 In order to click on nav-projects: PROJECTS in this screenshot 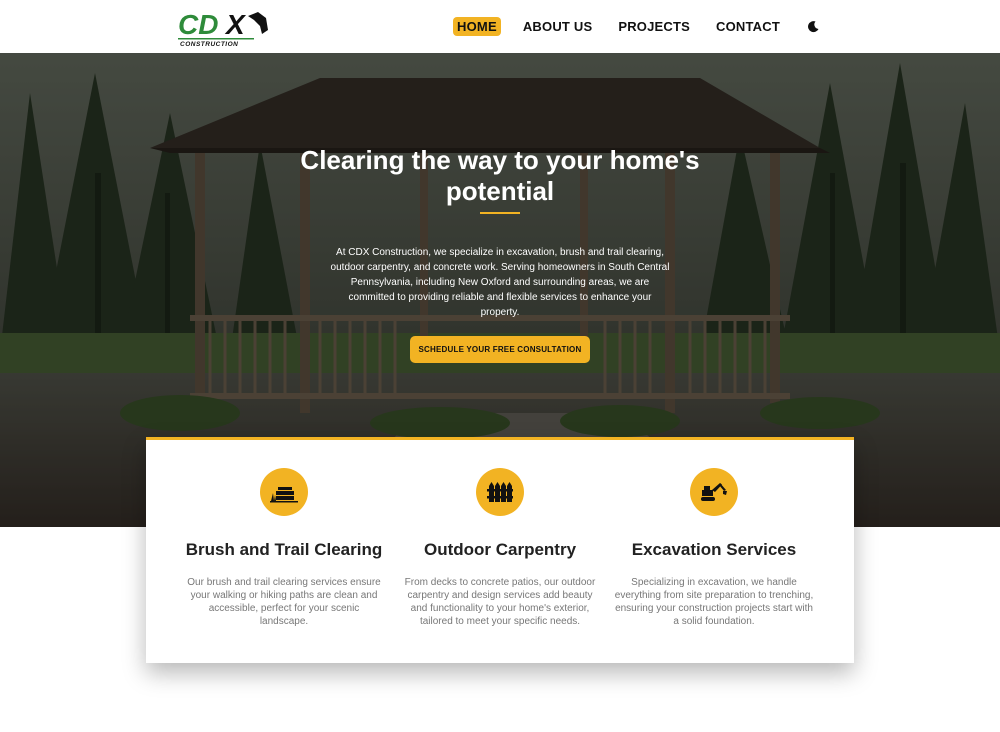, I will do `click(654, 26)`.